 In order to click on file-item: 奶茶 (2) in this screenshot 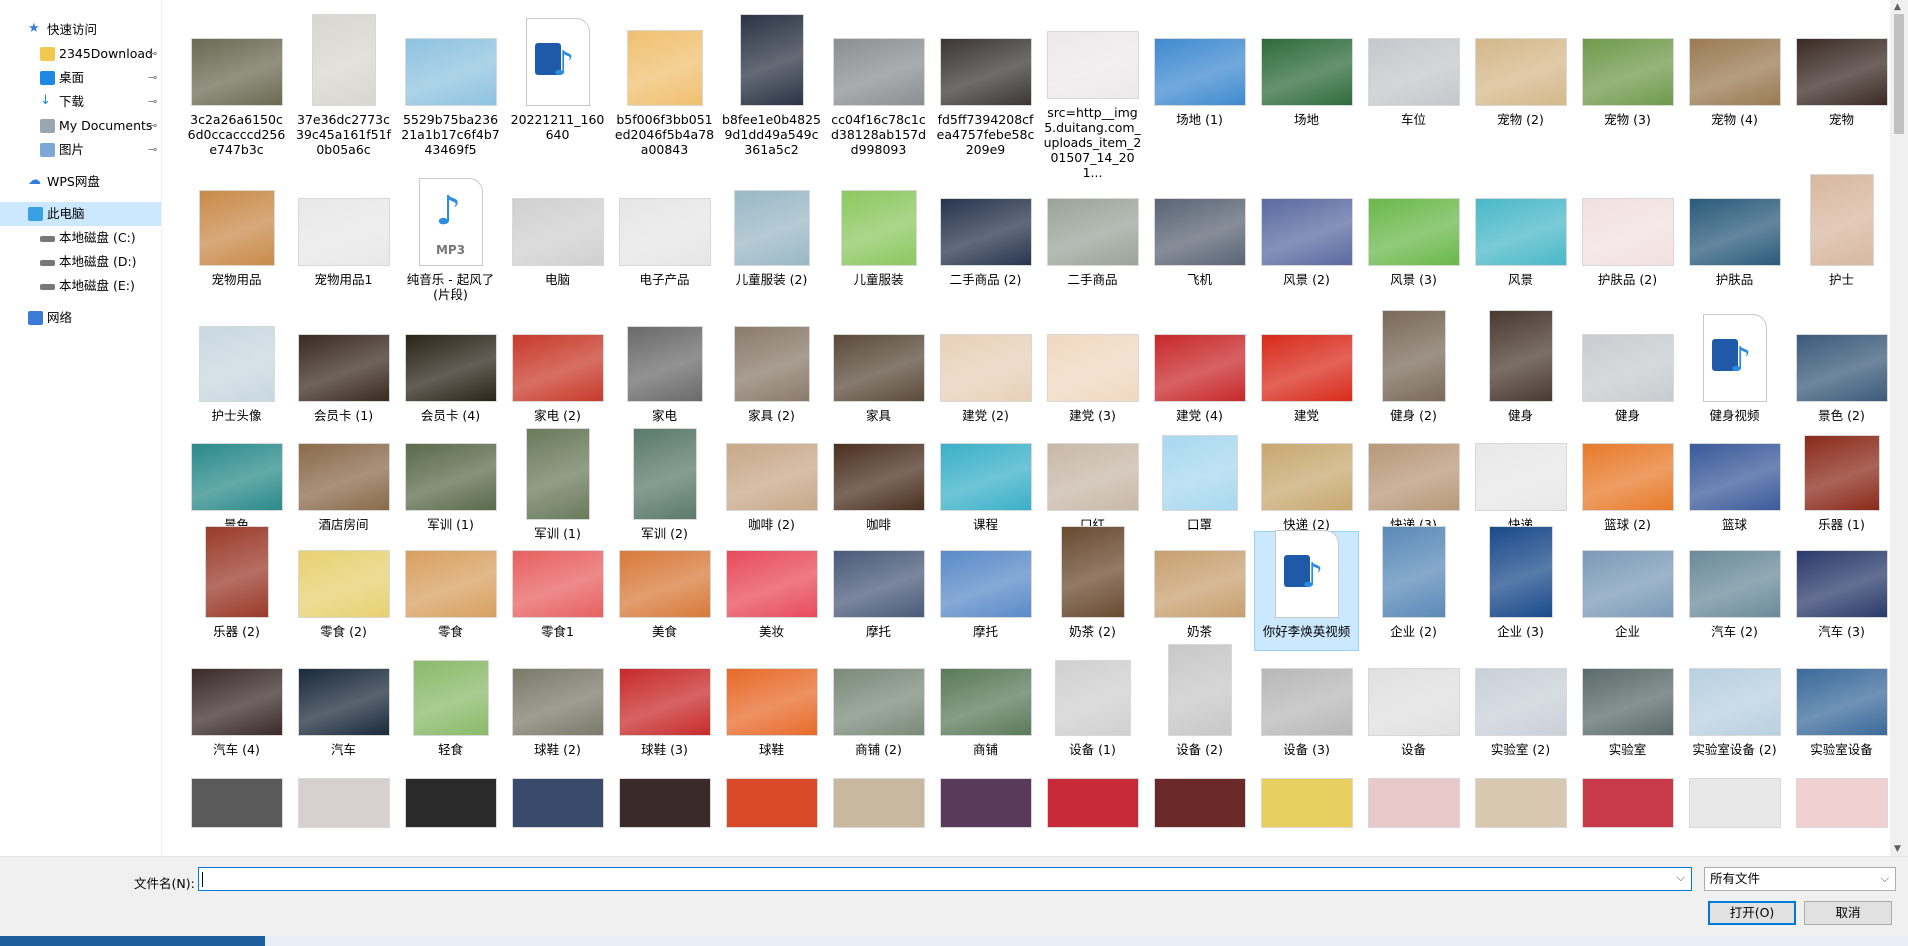, I will do `click(1092, 588)`.